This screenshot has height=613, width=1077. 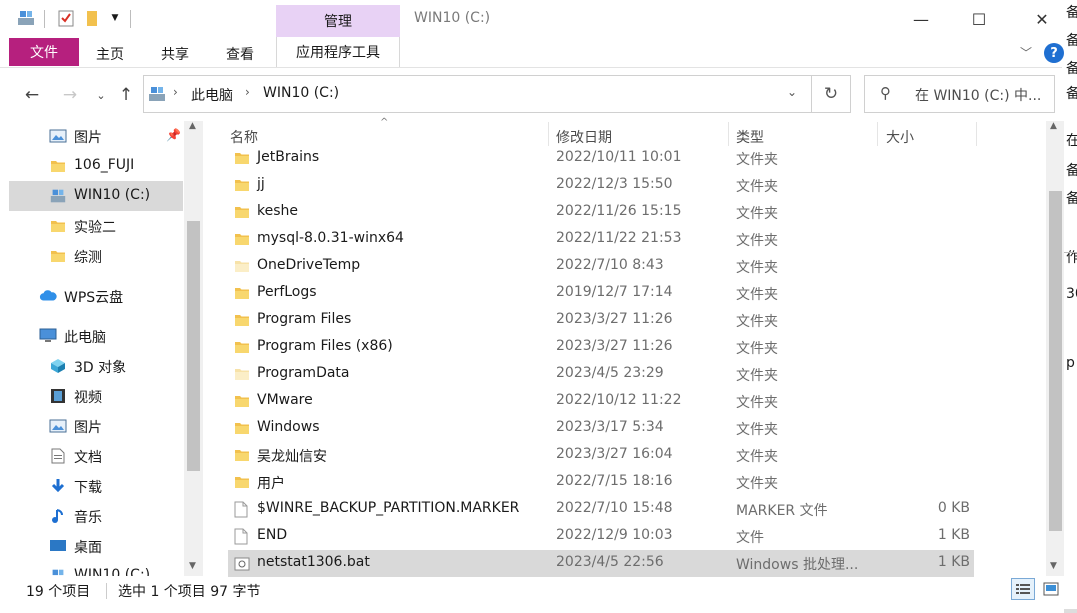 What do you see at coordinates (173, 135) in the screenshot?
I see `pin-icon: 📌` at bounding box center [173, 135].